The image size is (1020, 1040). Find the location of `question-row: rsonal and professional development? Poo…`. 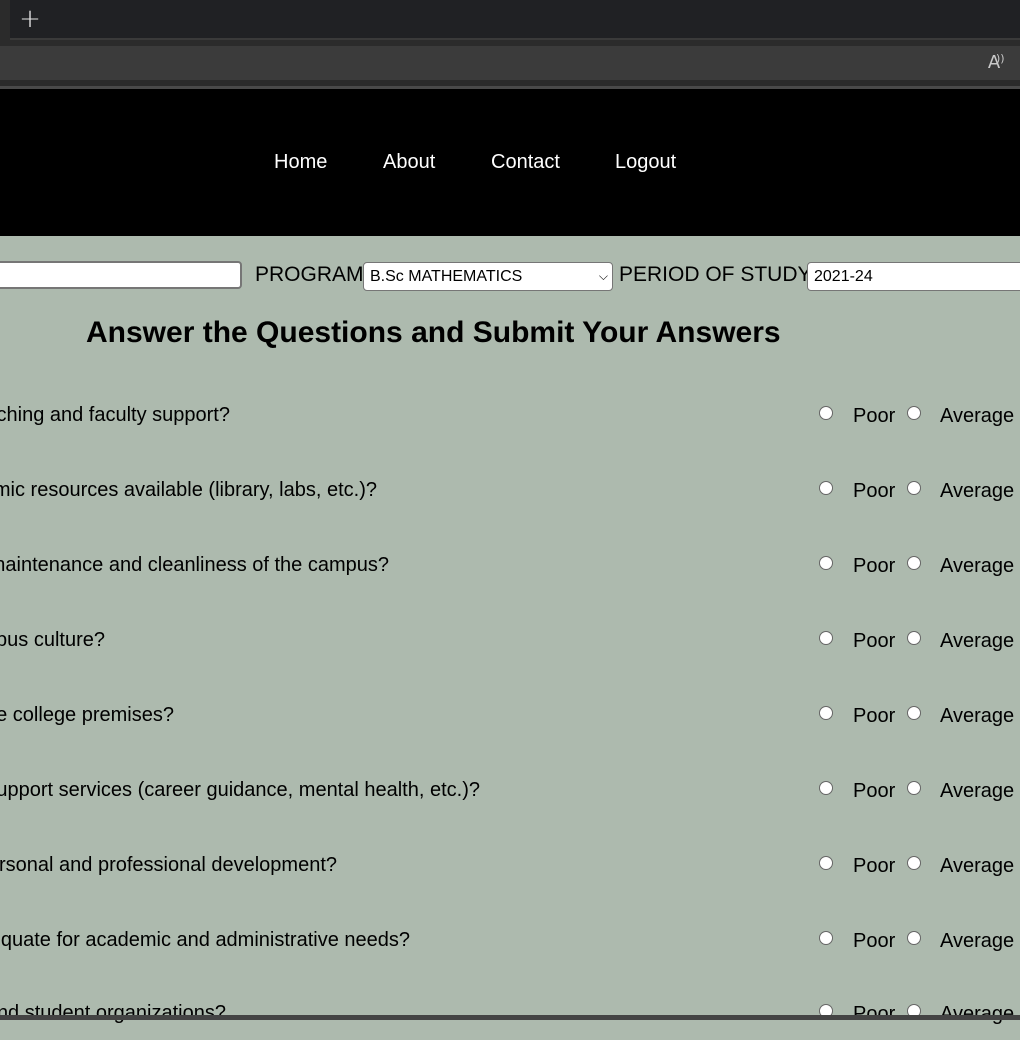

question-row: rsonal and professional development? Poo… is located at coordinates (510, 872).